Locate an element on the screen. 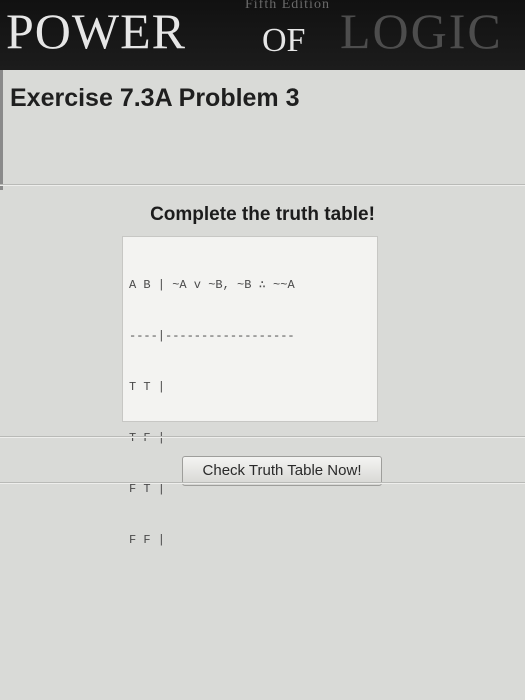  left-rule is located at coordinates (1, 130).